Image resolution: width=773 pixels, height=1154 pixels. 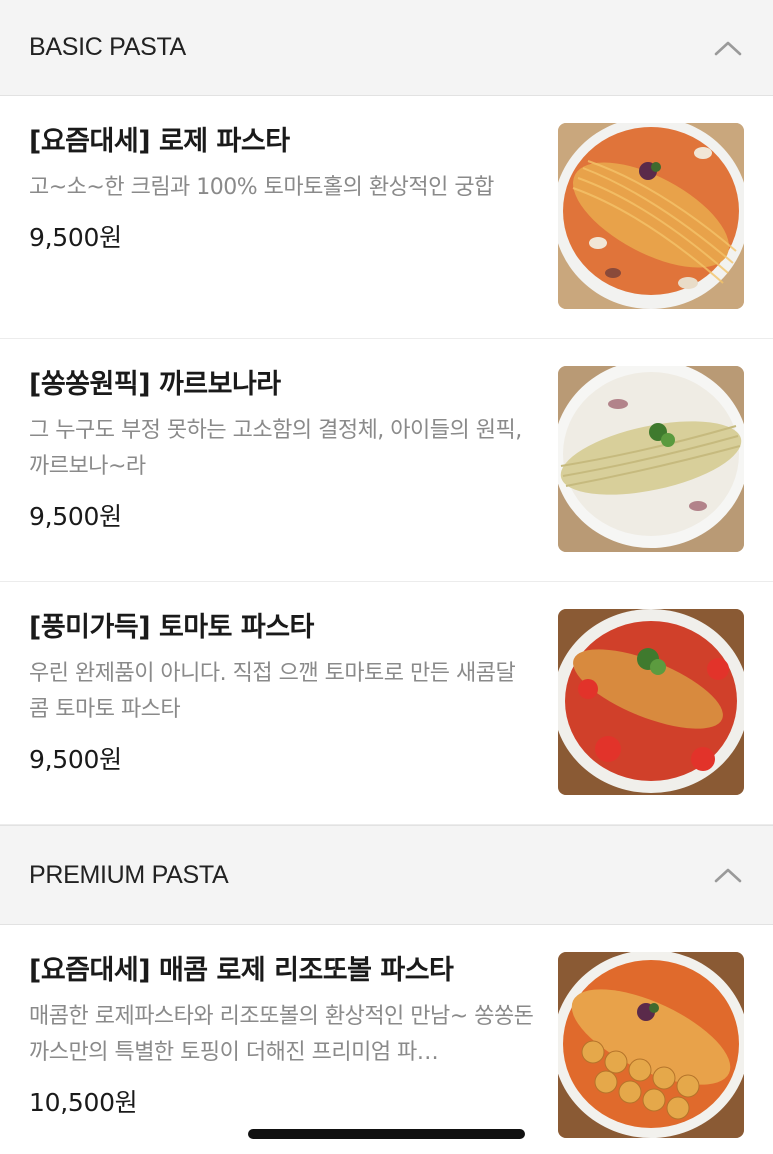 What do you see at coordinates (261, 187) in the screenshot?
I see `menu-item-description: 고~소~한 크림과 100% 토마토홀의 환상적인 궁합` at bounding box center [261, 187].